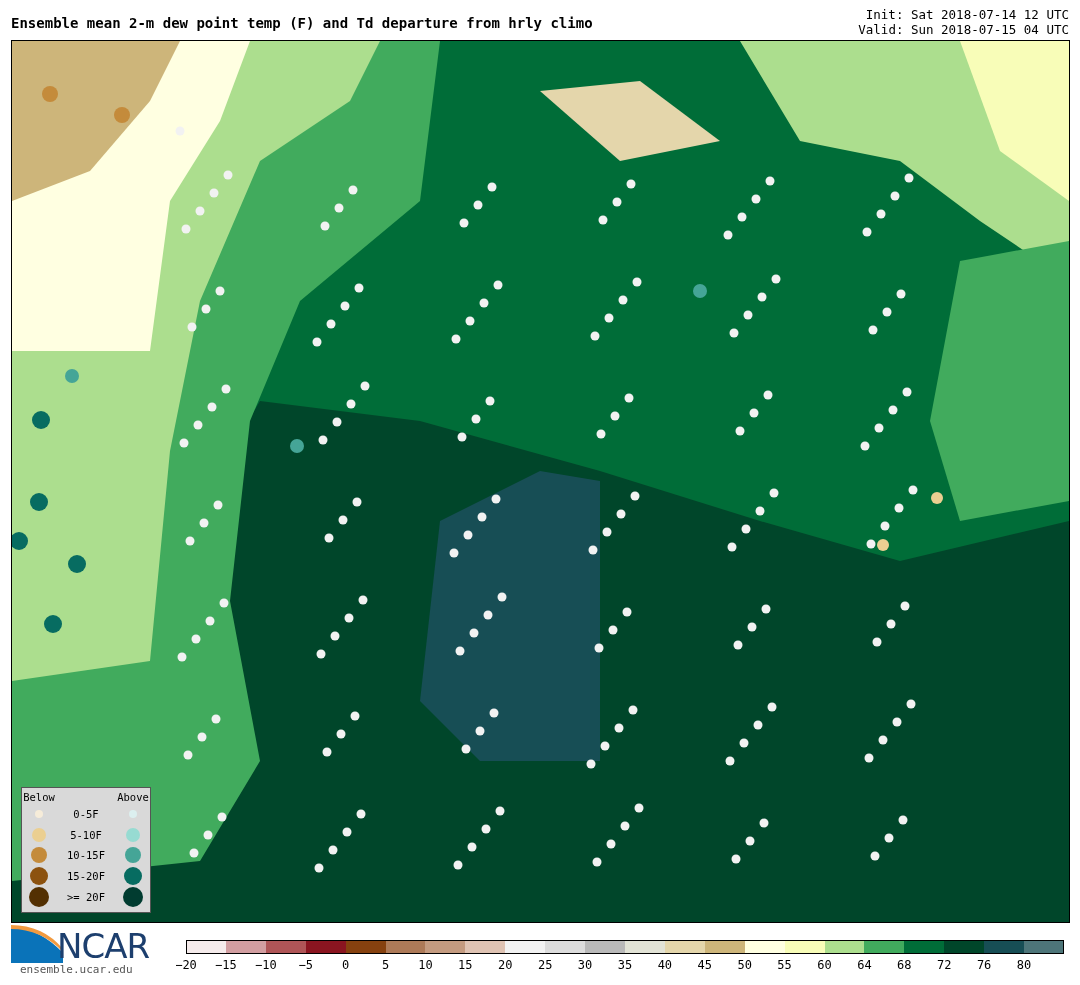 The width and height of the screenshot is (1080, 985). What do you see at coordinates (265, 965) in the screenshot?
I see `colorbar-tick-label: −10` at bounding box center [265, 965].